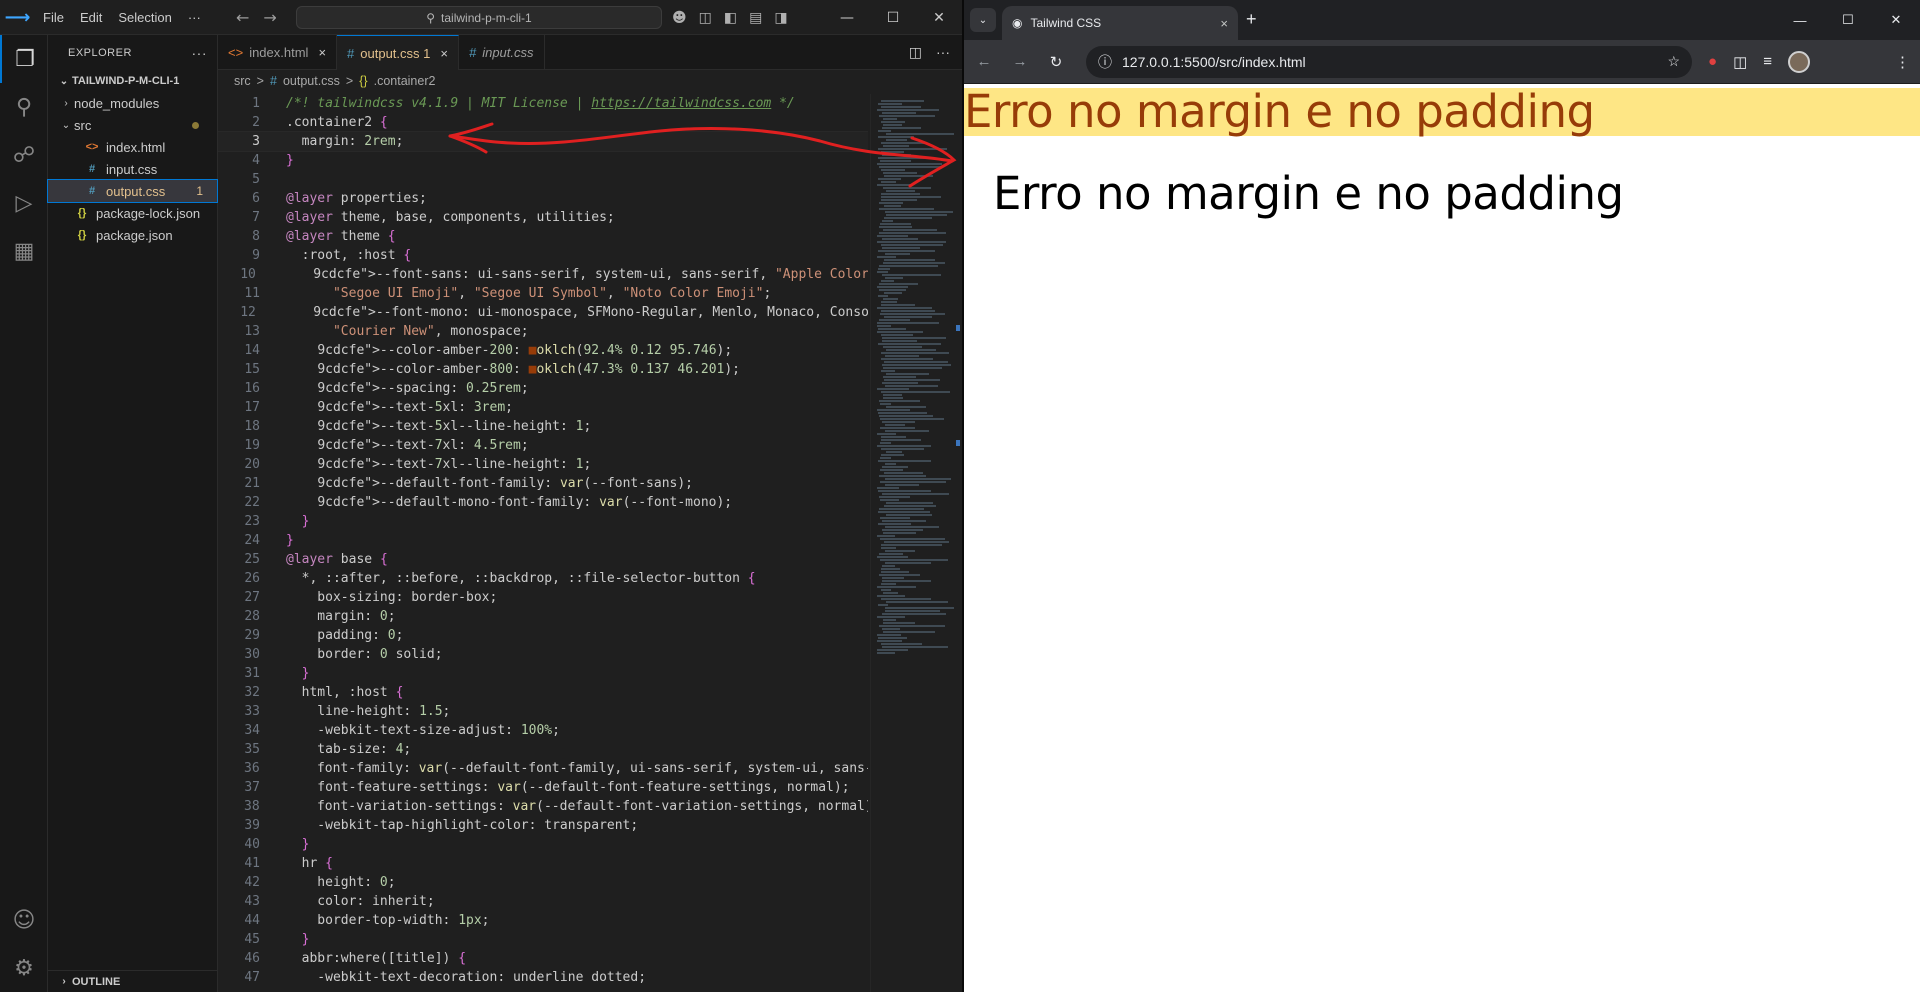 The image size is (1920, 992). I want to click on code-line: 8 @layer theme {, so click(543, 236).